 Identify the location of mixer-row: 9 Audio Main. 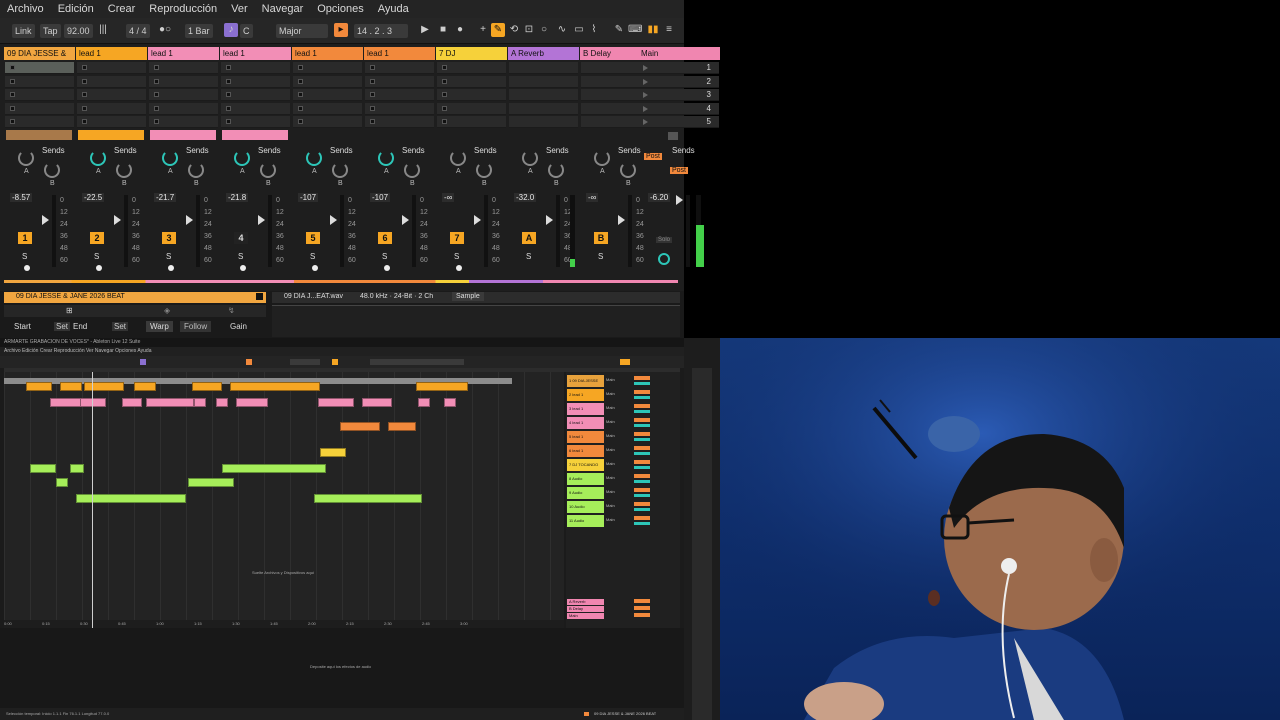
(623, 493).